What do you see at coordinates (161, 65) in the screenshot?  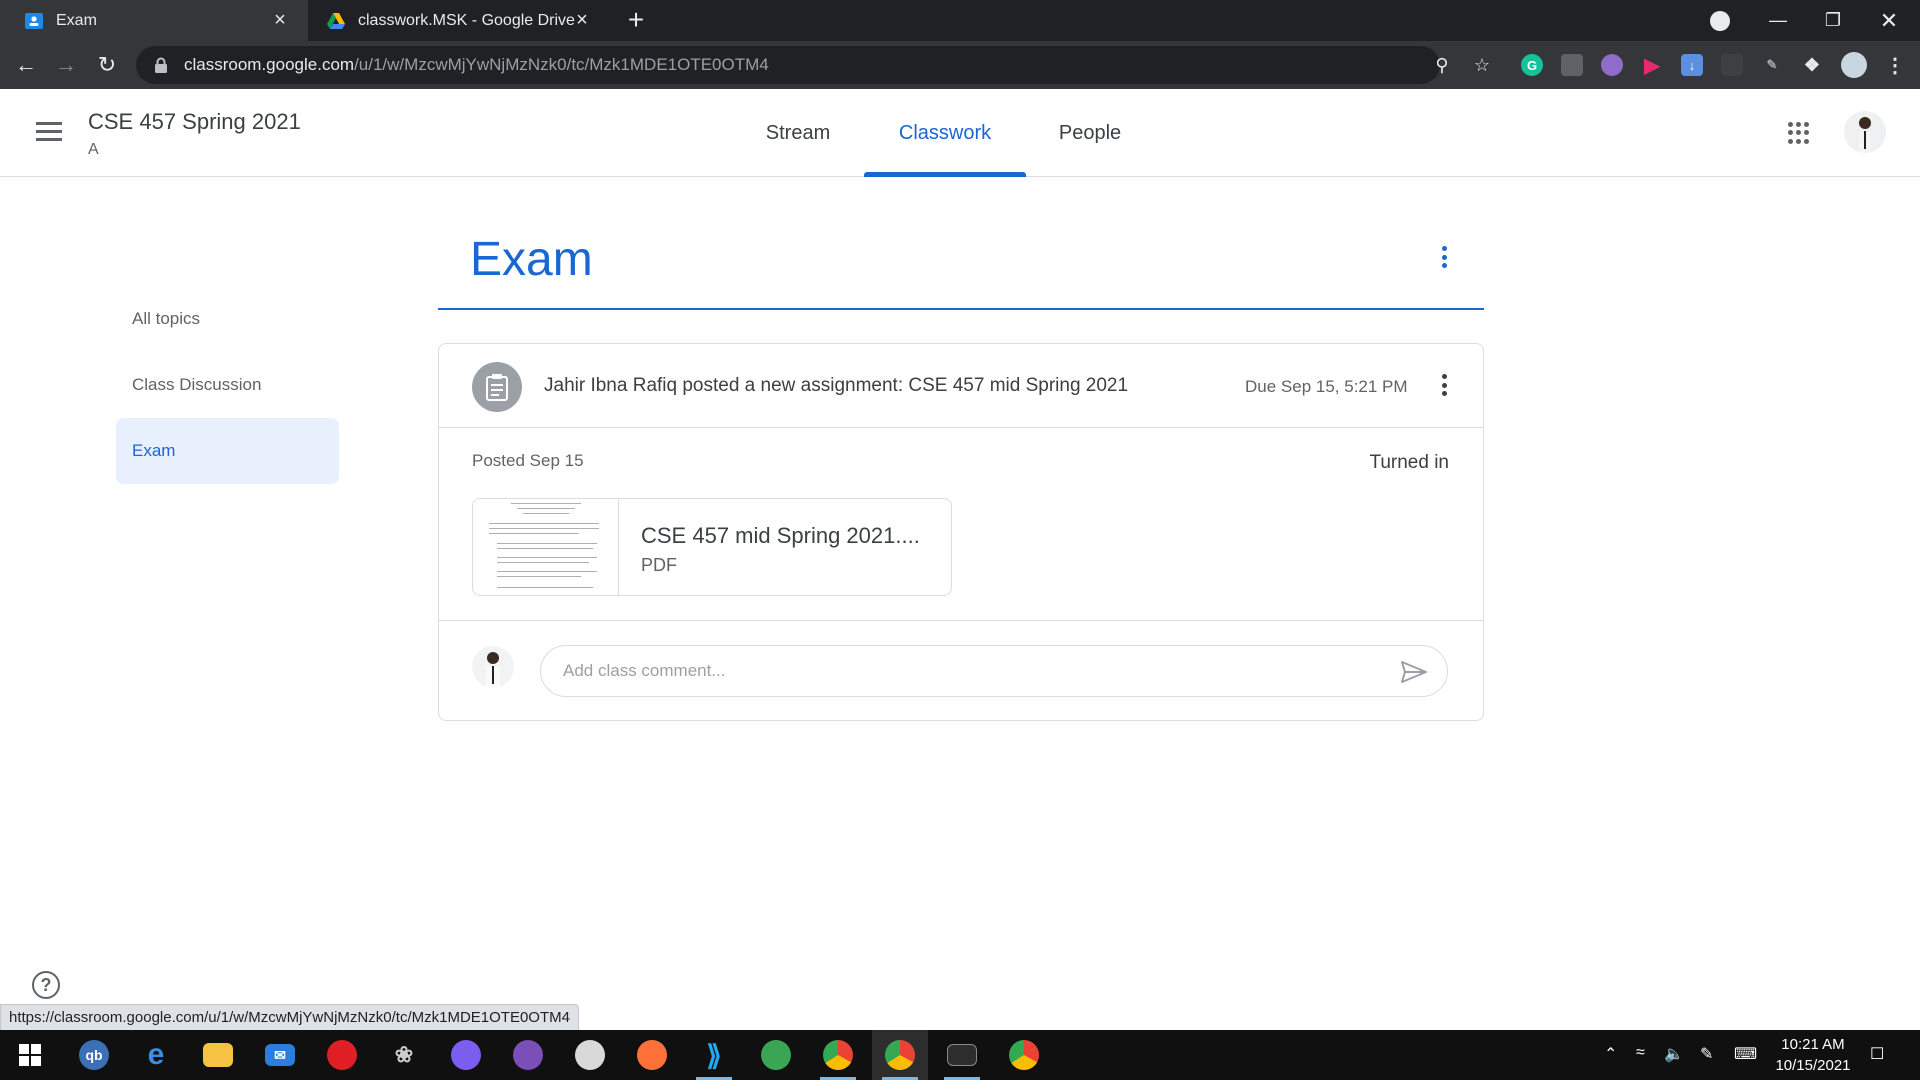 I see `lock-icon` at bounding box center [161, 65].